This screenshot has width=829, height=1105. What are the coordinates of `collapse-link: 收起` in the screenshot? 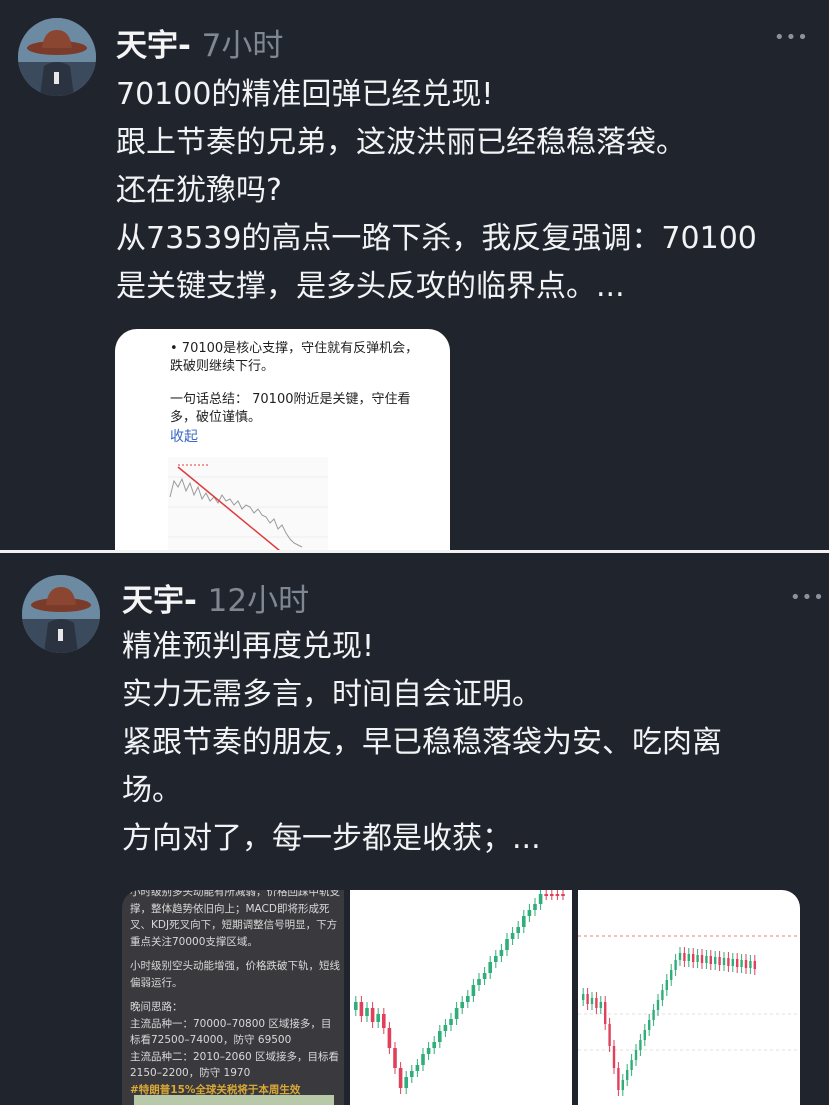 It's located at (184, 437).